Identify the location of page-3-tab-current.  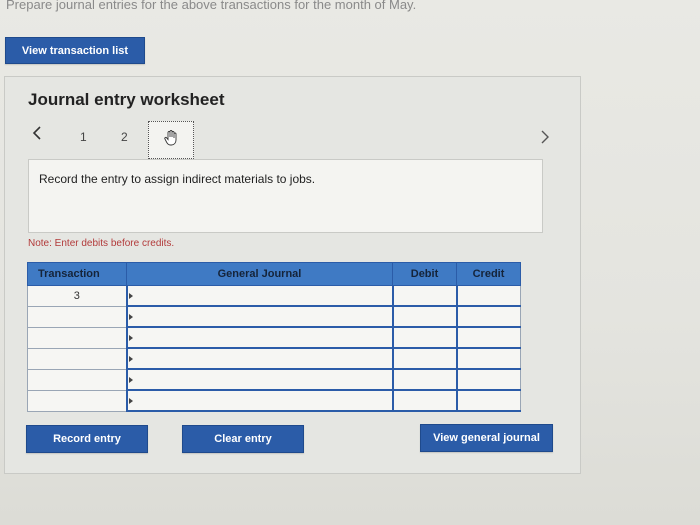
(171, 140).